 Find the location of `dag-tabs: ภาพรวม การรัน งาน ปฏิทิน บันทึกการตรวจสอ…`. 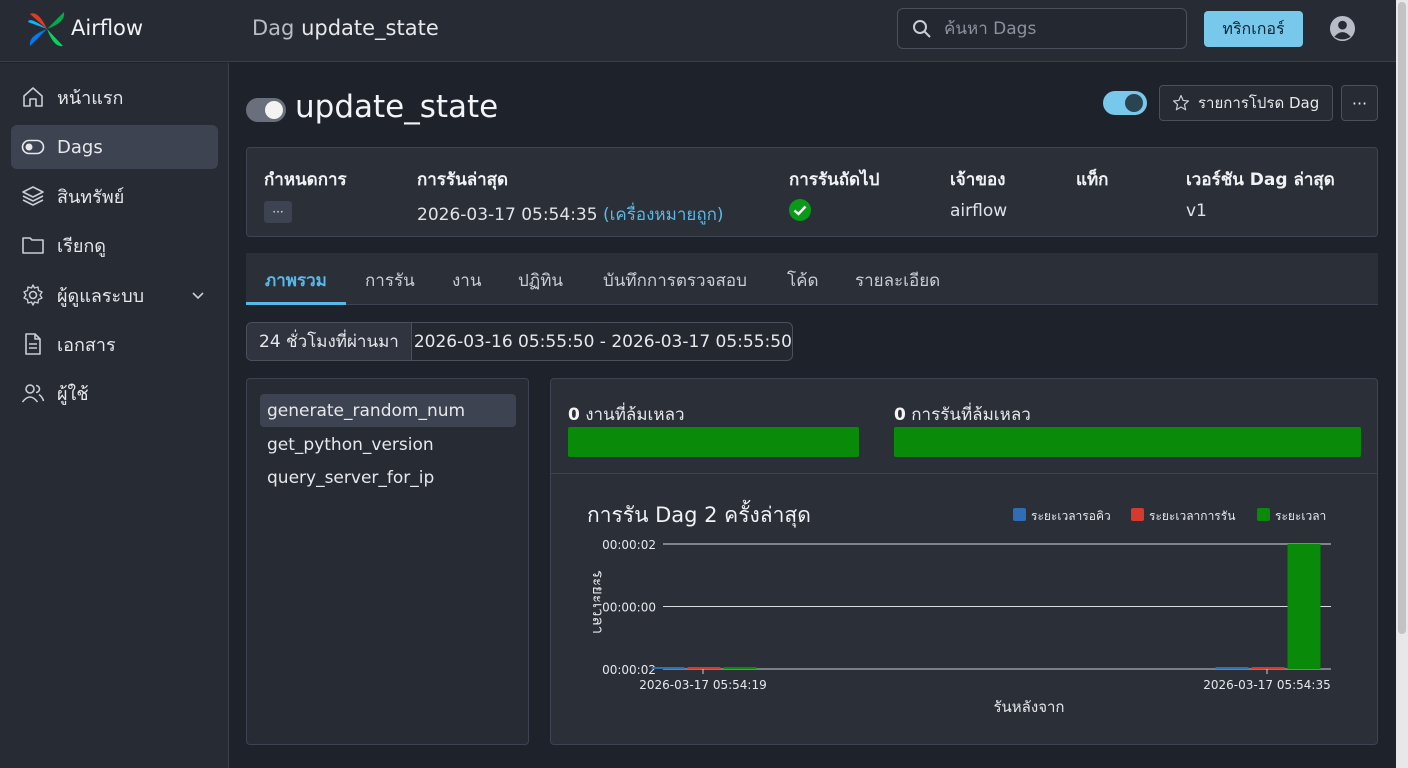

dag-tabs: ภาพรวม การรัน งาน ปฏิทิน บันทึกการตรวจสอ… is located at coordinates (812, 279).